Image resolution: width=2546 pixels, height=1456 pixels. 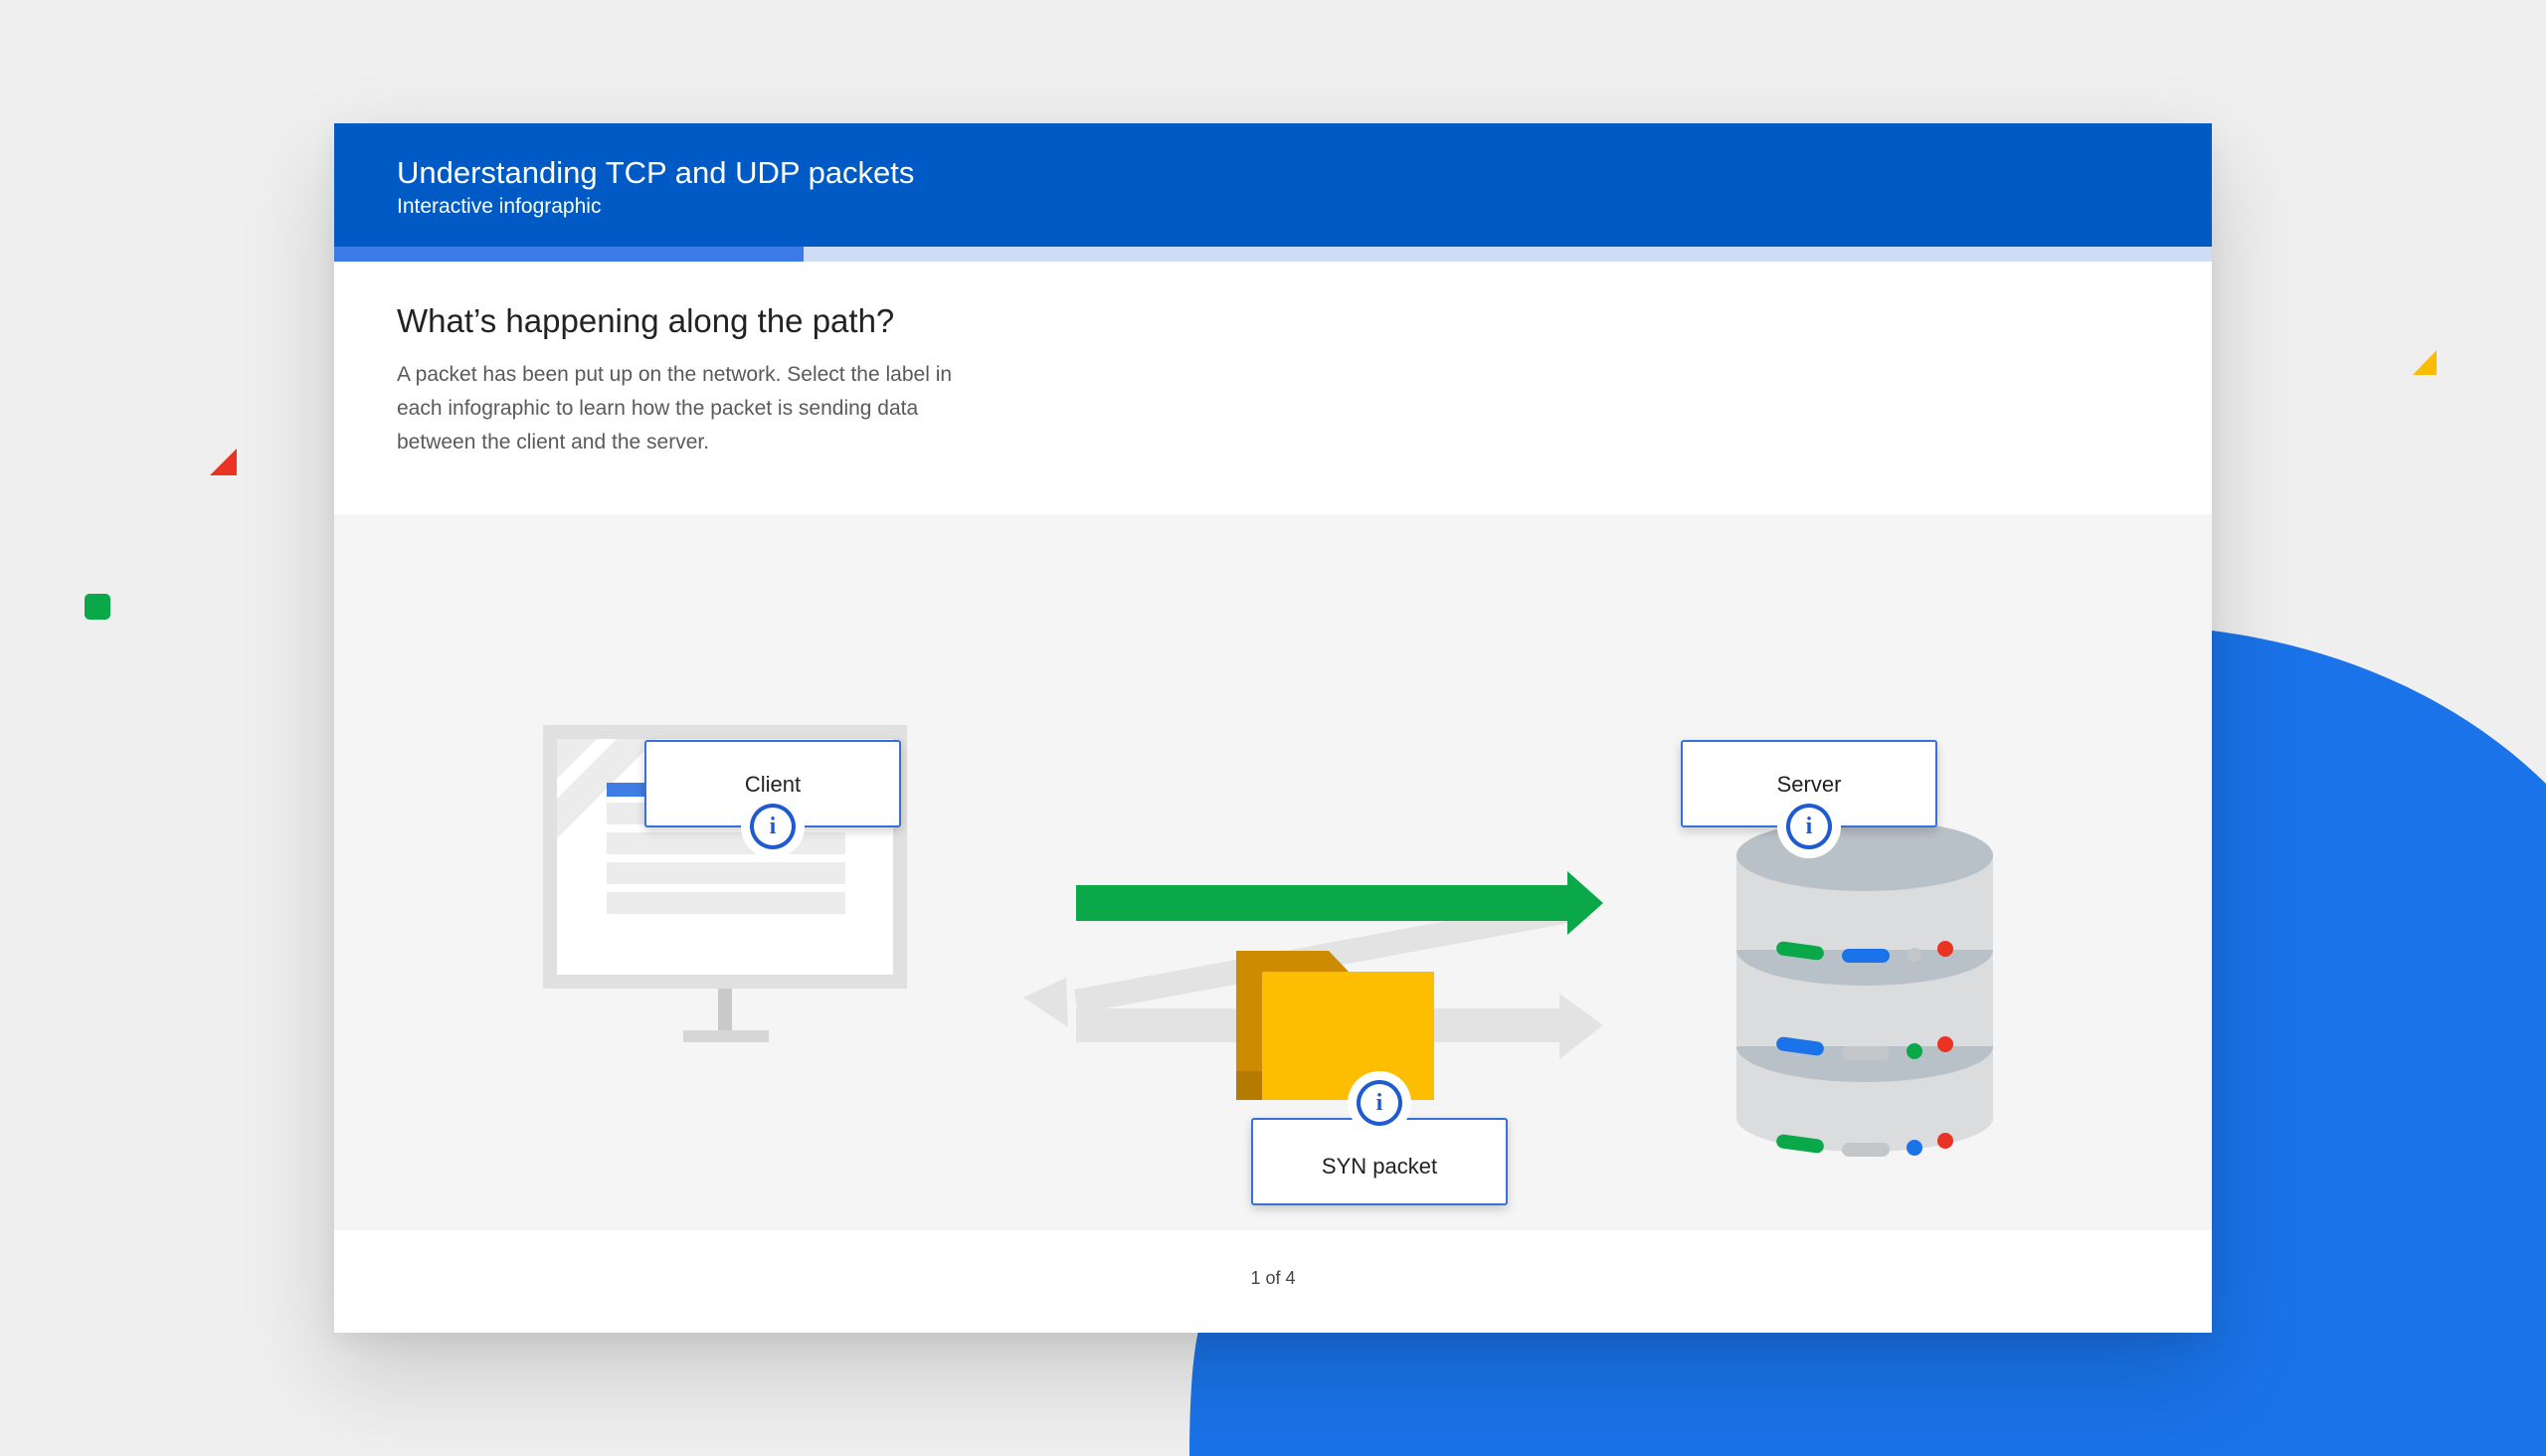 I want to click on client-info-icon: i, so click(x=773, y=826).